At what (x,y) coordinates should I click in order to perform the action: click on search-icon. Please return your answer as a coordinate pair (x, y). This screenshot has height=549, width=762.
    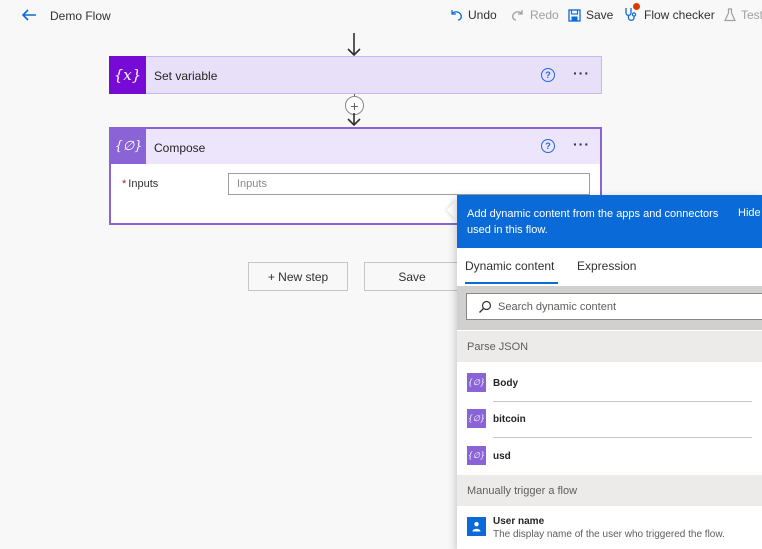
    Looking at the image, I should click on (485, 306).